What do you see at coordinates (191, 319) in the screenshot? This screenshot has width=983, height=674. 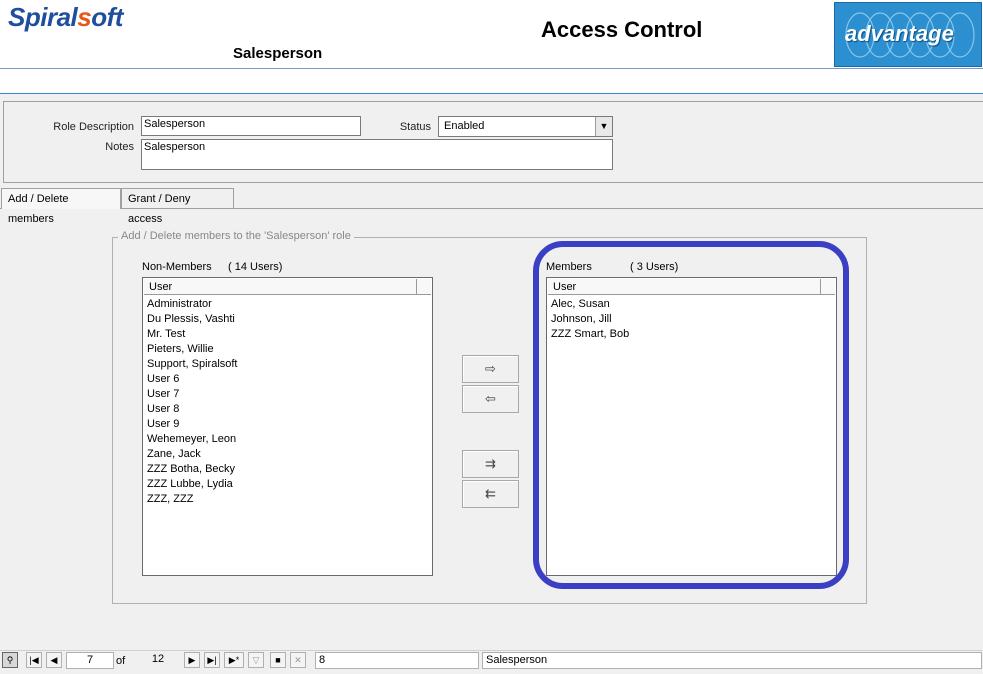 I see `list-item: Du Plessis, Vashti` at bounding box center [191, 319].